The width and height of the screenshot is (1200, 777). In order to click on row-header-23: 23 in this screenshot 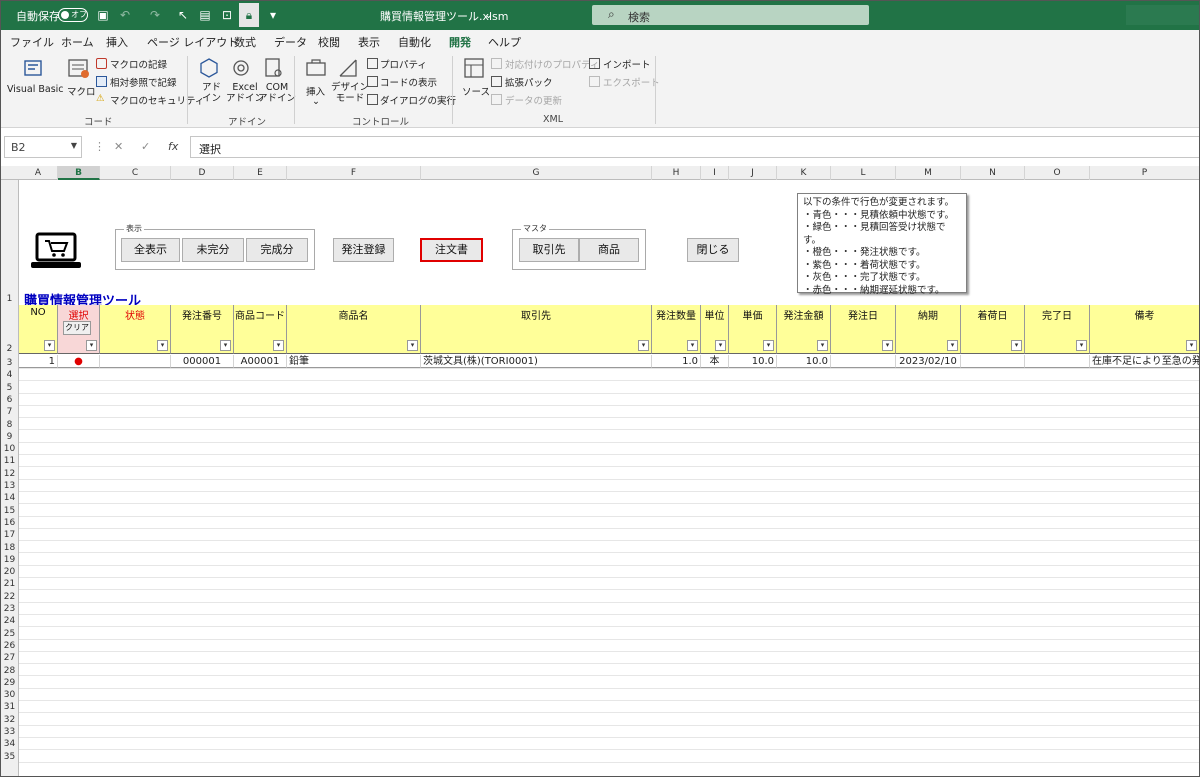, I will do `click(9, 609)`.